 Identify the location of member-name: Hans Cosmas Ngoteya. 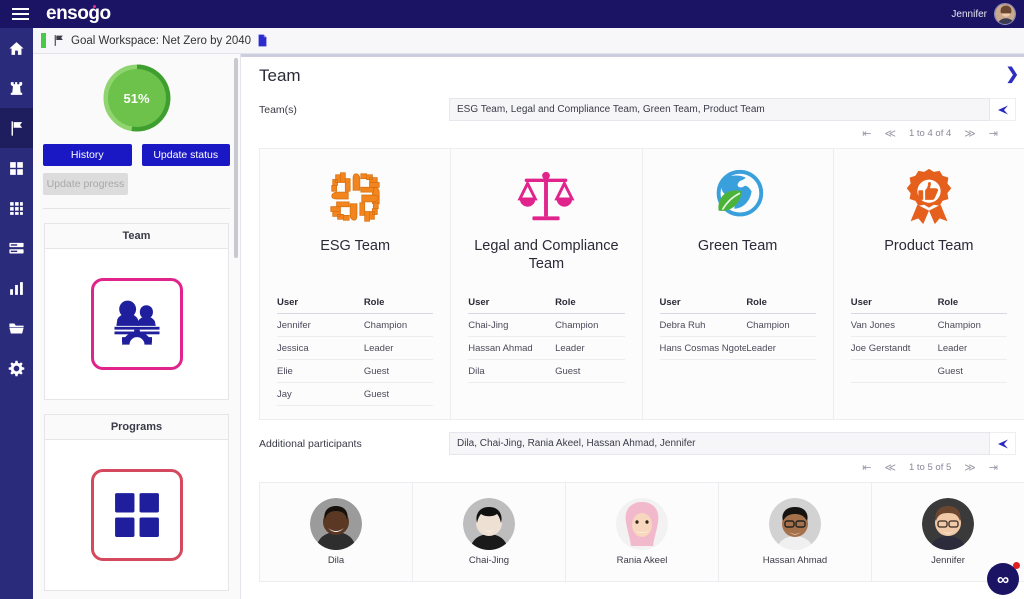
(703, 348).